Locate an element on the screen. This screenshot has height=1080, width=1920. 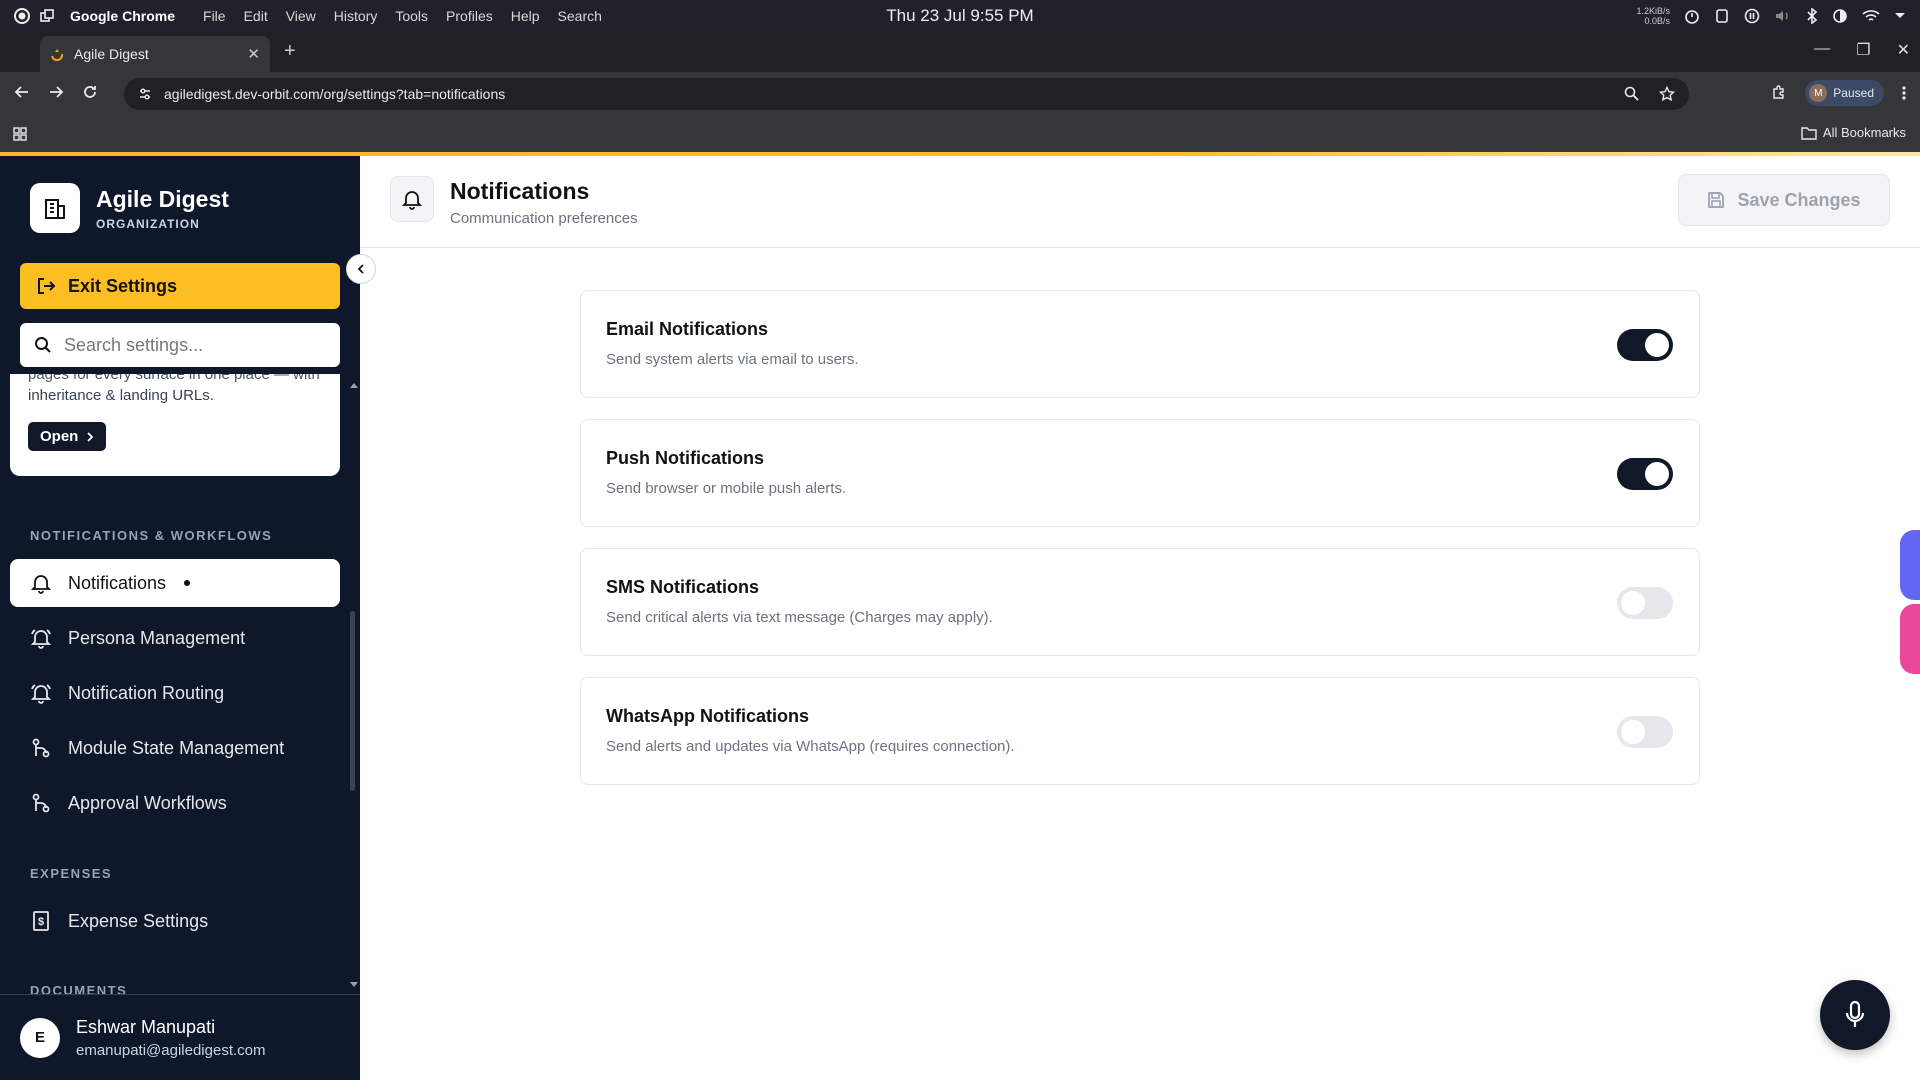
floating-side-tab-pink is located at coordinates (1910, 639).